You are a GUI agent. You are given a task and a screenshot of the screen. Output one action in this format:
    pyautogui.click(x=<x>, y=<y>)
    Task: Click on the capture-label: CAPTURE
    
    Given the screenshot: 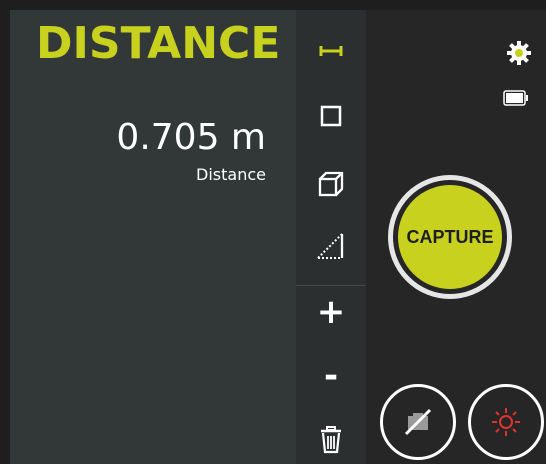 What is the action you would take?
    pyautogui.click(x=450, y=237)
    